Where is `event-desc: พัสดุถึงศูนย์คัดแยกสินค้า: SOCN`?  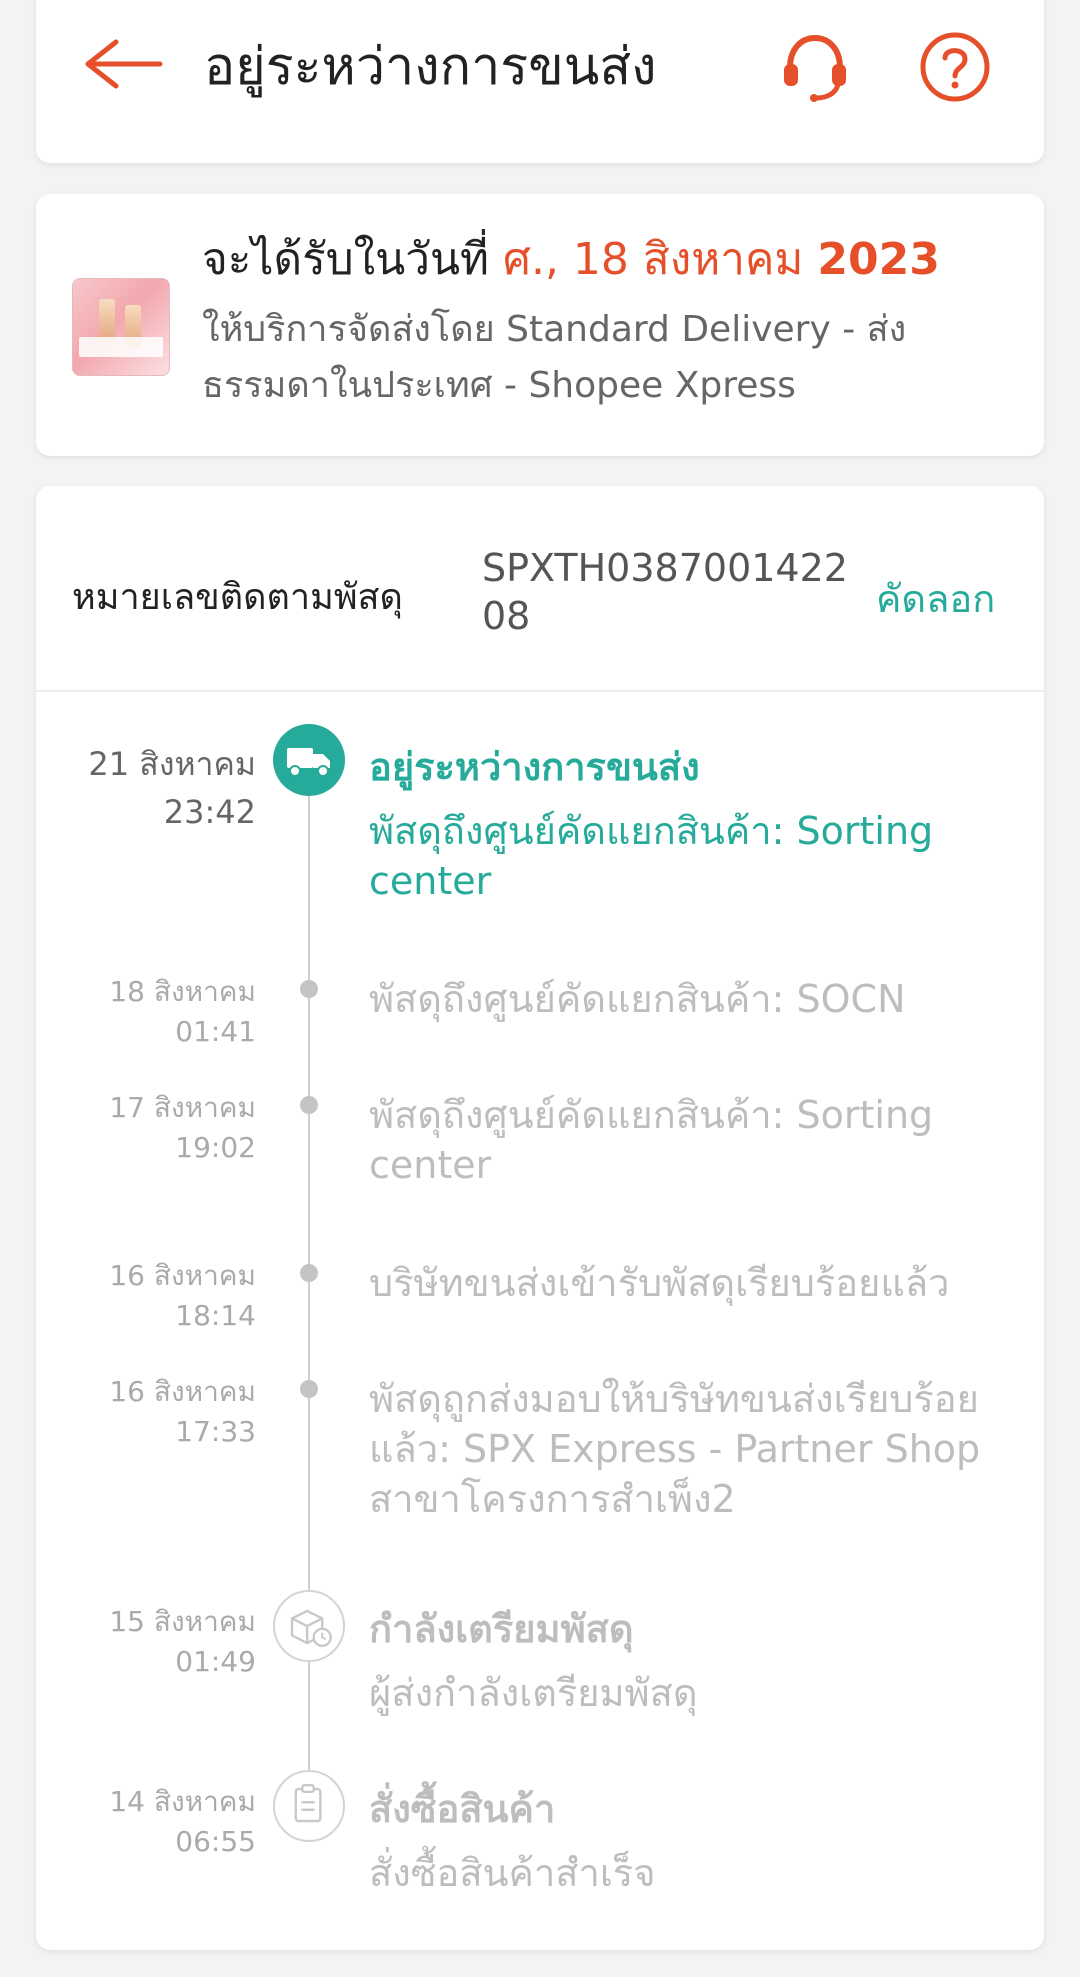 event-desc: พัสดุถึงศูนย์คัดแยกสินค้า: SOCN is located at coordinates (637, 999).